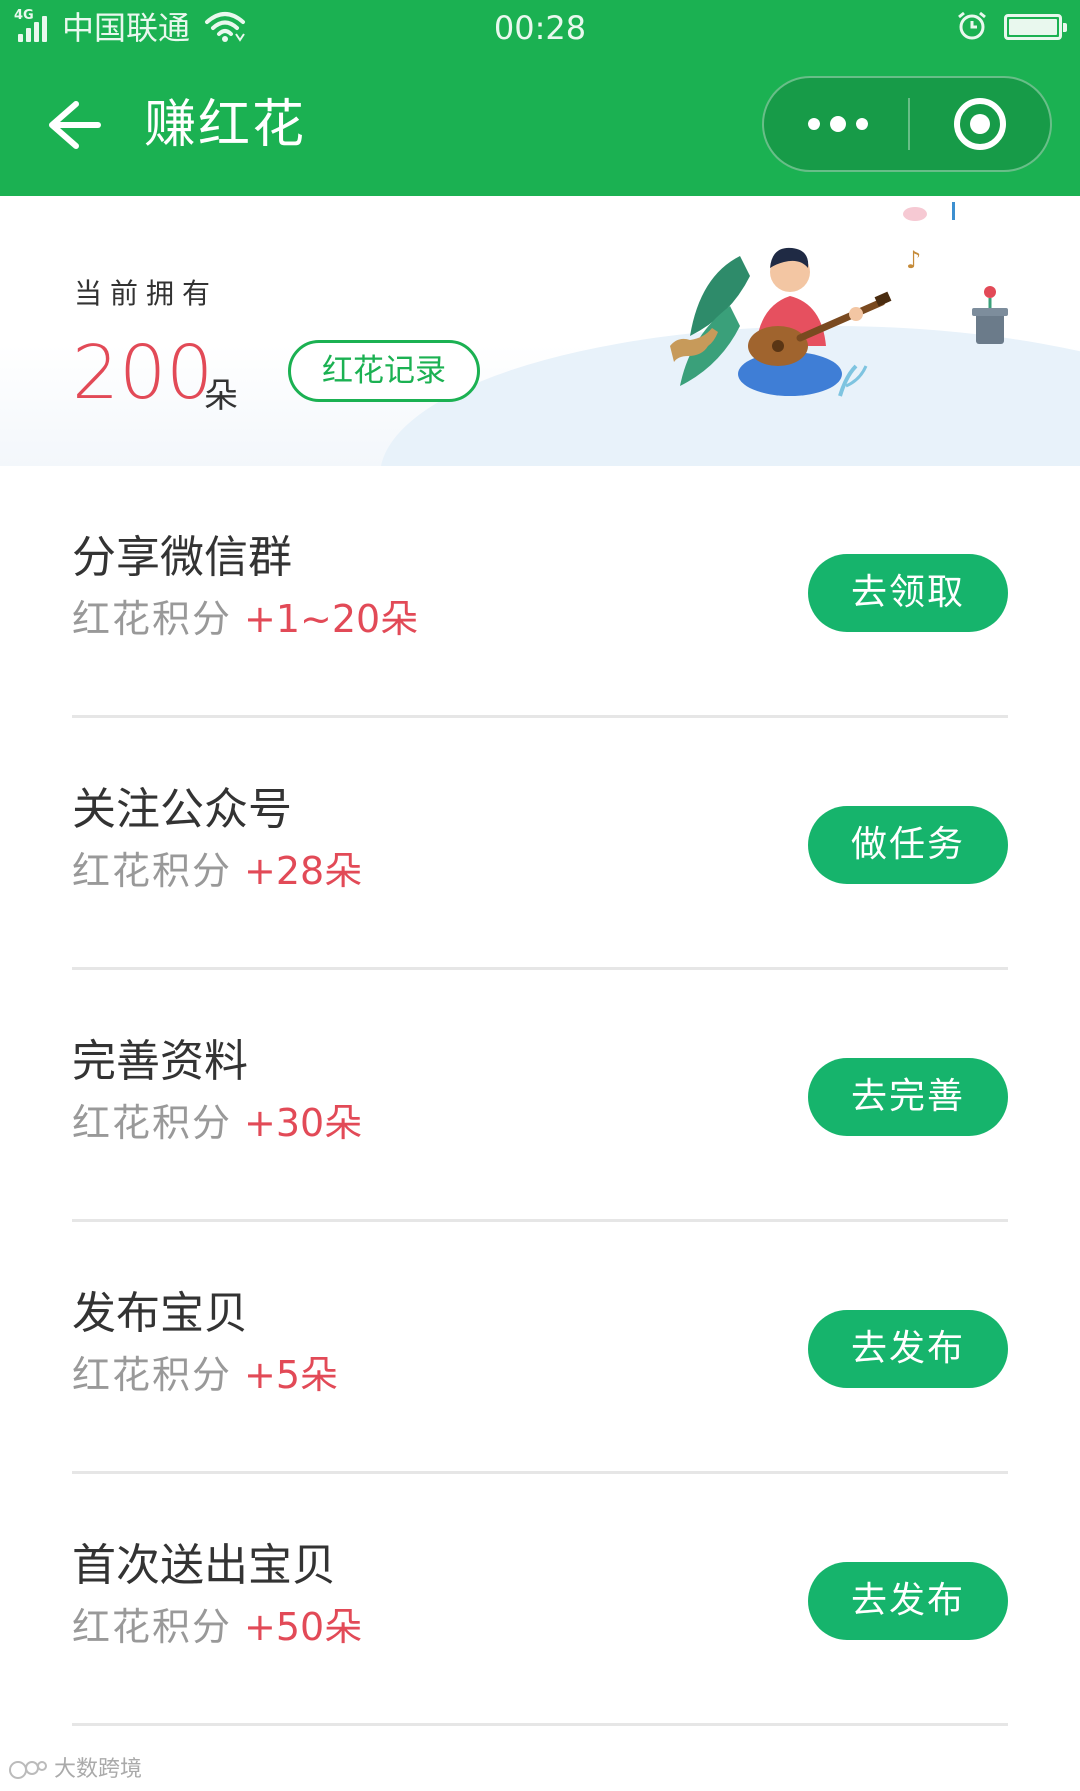  I want to click on task-reward: 红花积分 +5朵, so click(205, 1375).